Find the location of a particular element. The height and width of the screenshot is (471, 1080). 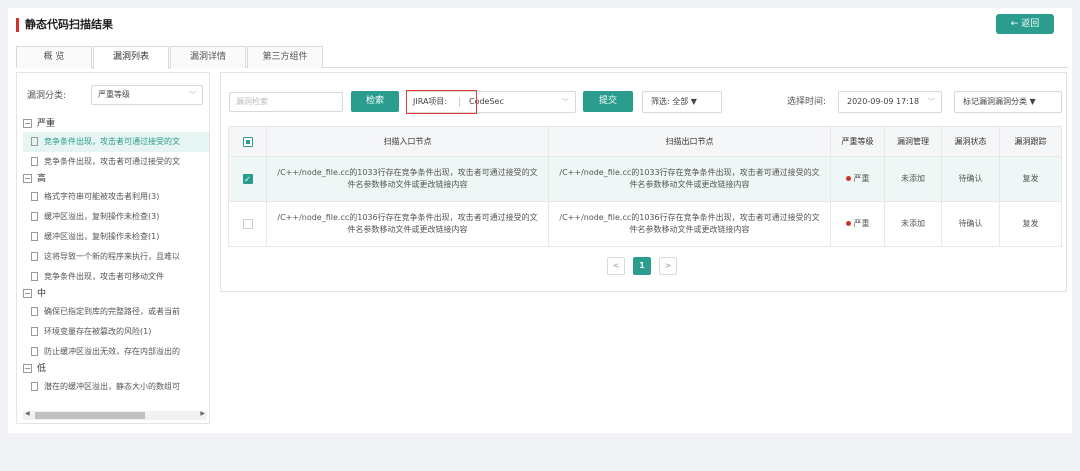

back-button: ← 返回 is located at coordinates (1025, 24).